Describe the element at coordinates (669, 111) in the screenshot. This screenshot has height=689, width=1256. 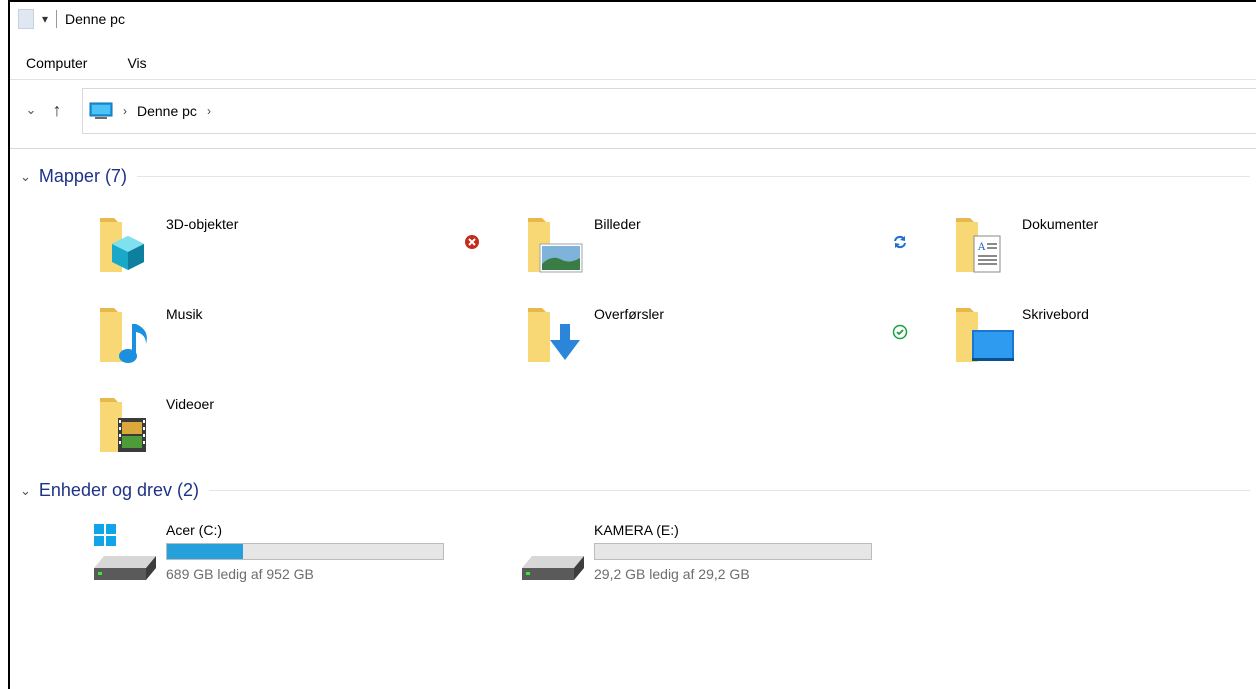
I see `address-bar: › Denne pc ›` at that location.